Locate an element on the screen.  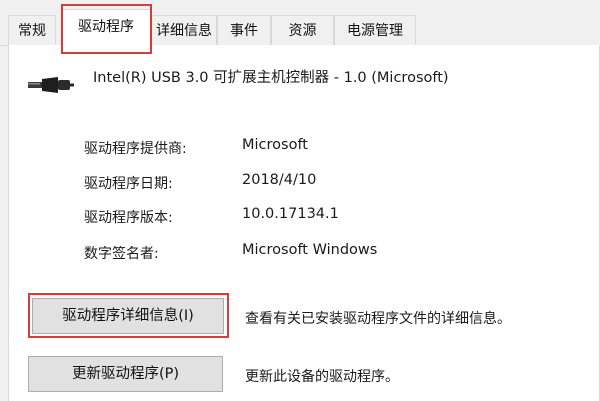
update-driver-description: 更新此设备的驱动程序。 is located at coordinates (322, 377).